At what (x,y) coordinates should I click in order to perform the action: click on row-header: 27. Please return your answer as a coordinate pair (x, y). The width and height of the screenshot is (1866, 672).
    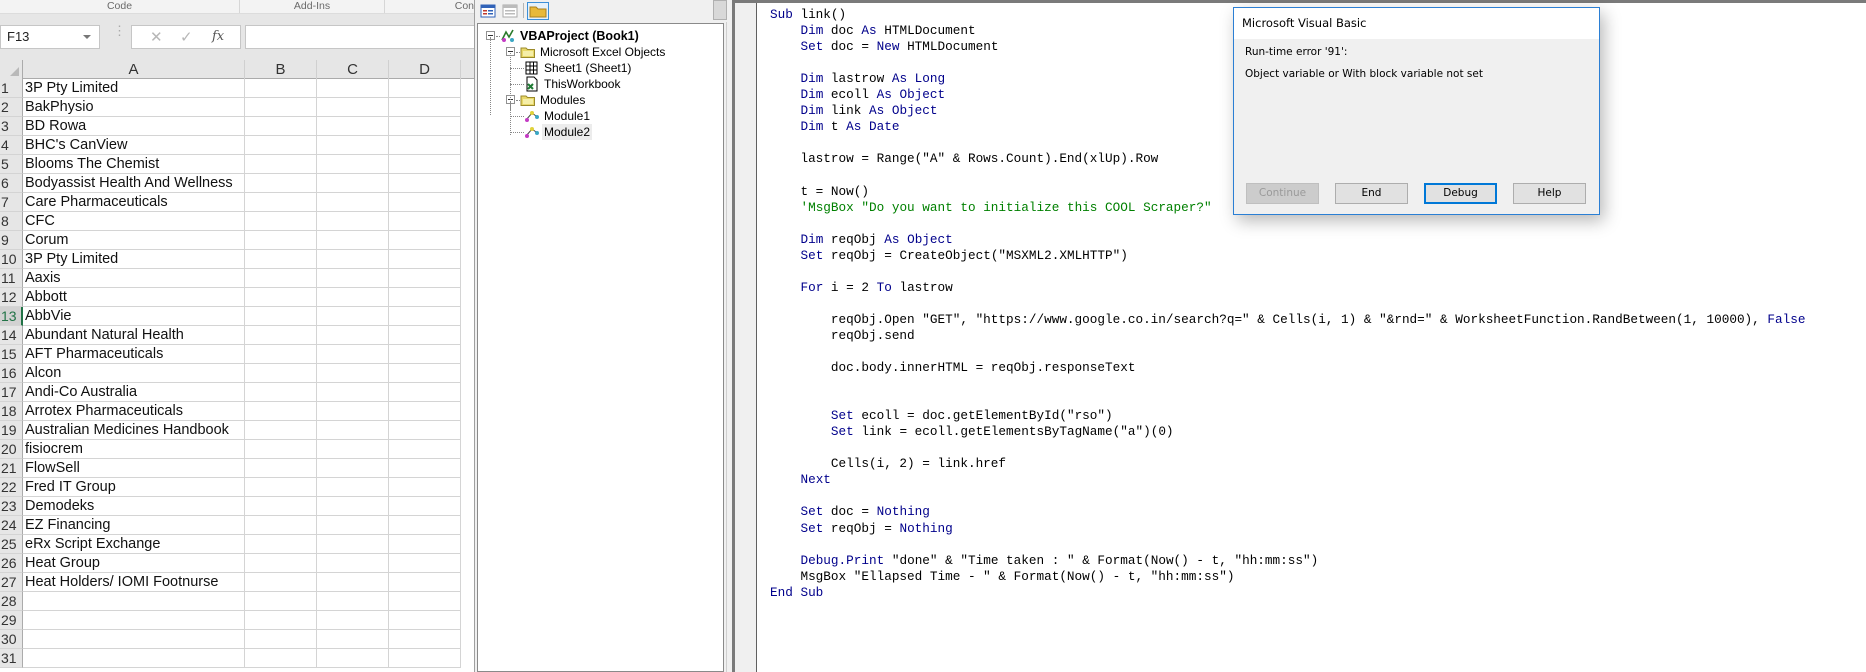
    Looking at the image, I should click on (11, 582).